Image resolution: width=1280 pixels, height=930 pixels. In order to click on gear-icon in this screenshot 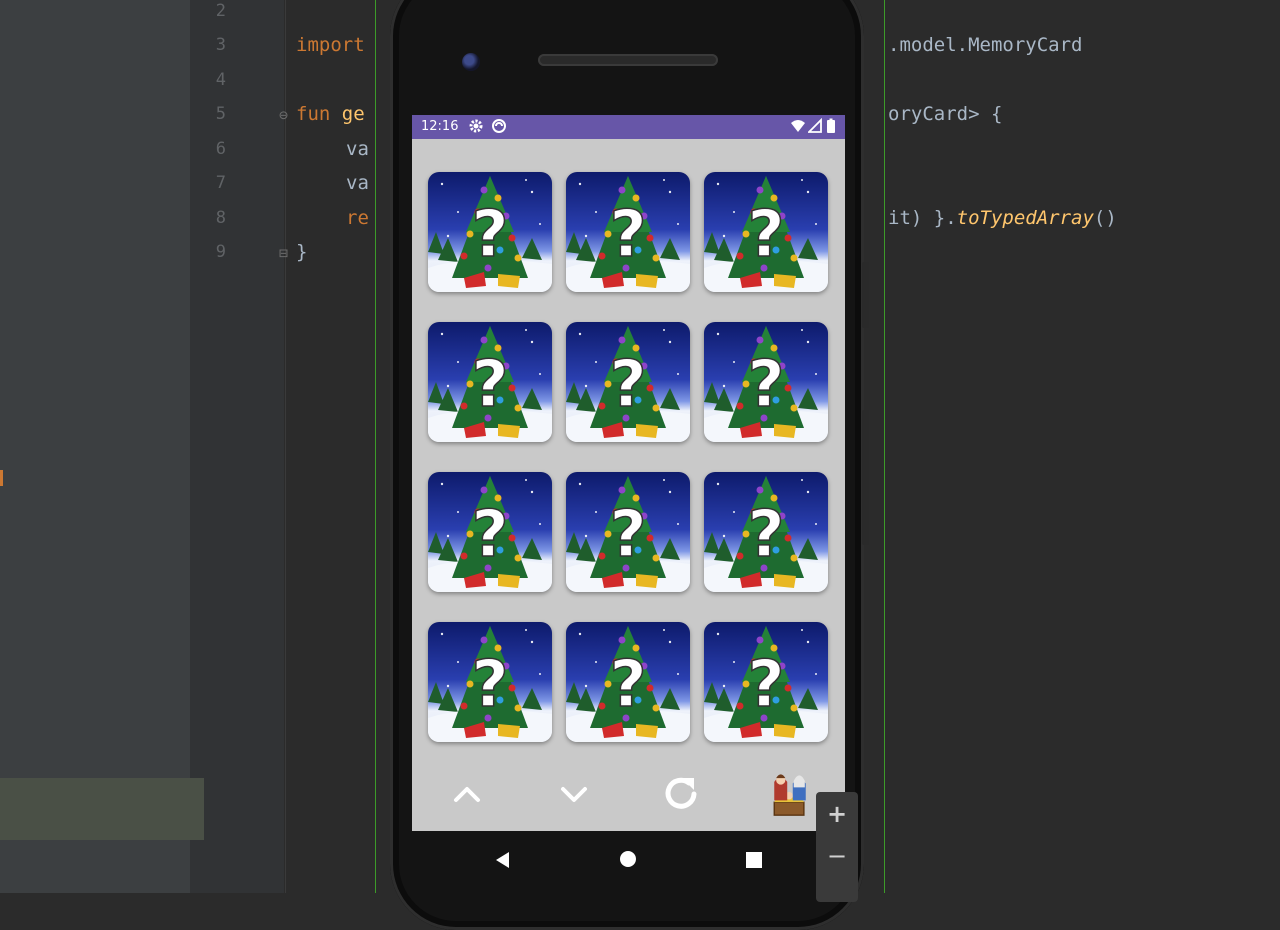, I will do `click(476, 126)`.